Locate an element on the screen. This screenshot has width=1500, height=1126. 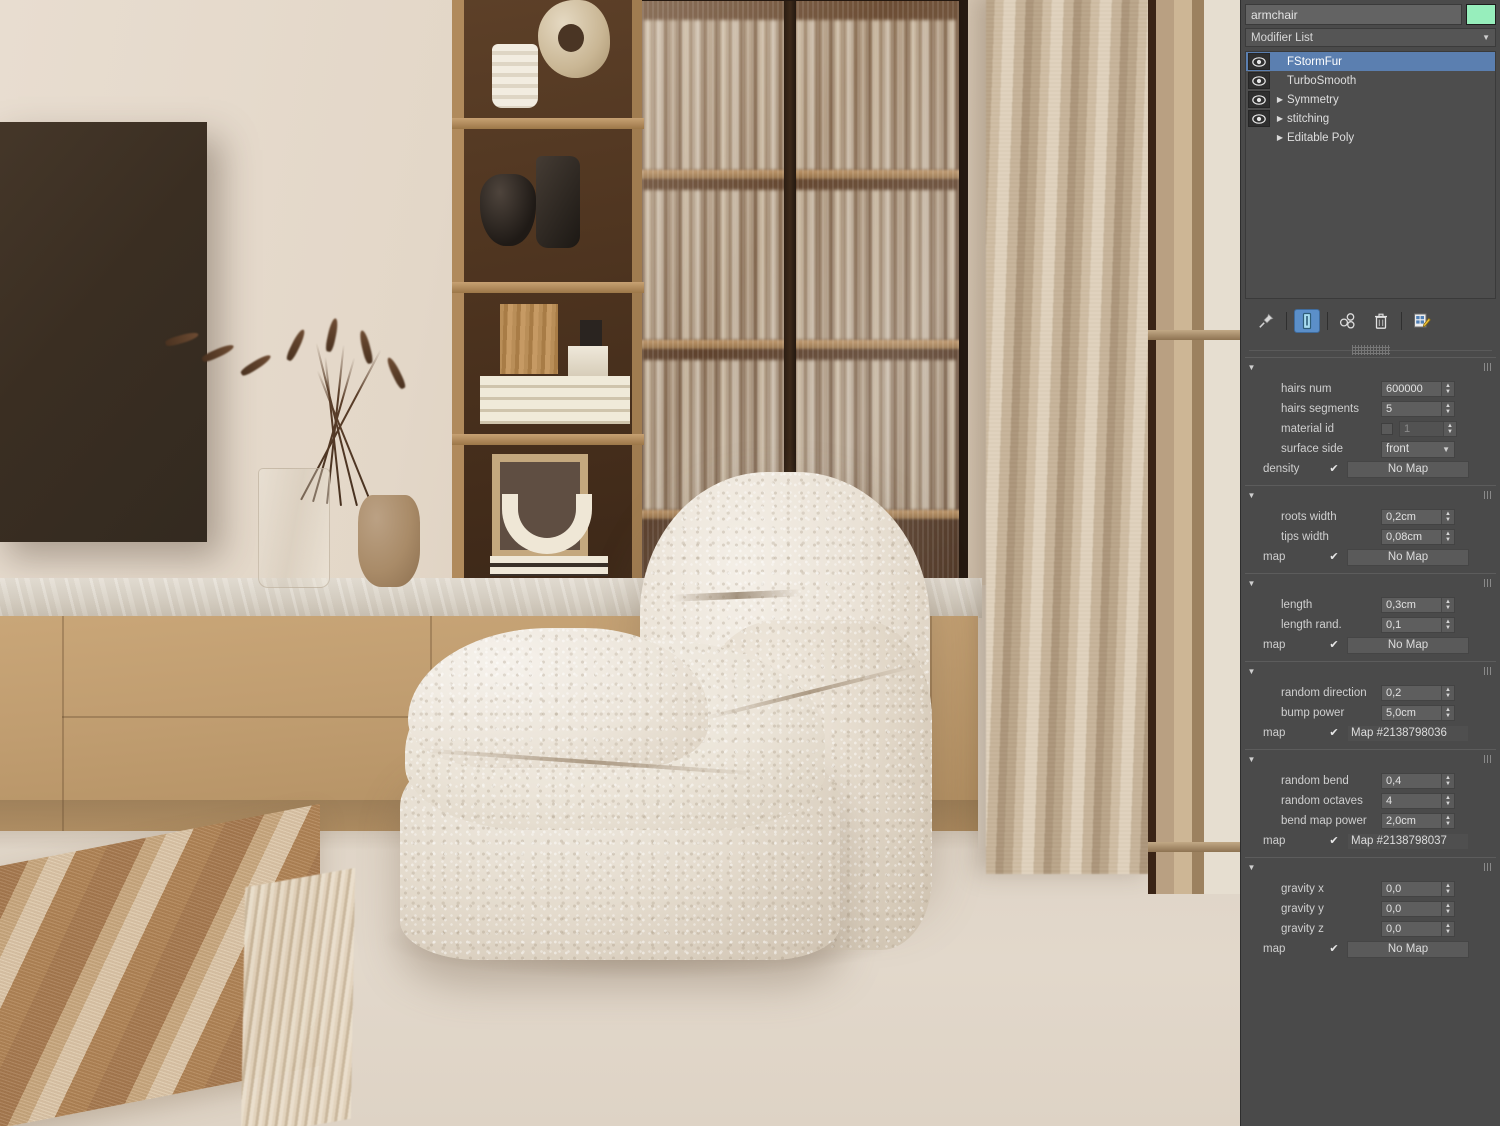
configure-sets-icon is located at coordinates (1422, 321).